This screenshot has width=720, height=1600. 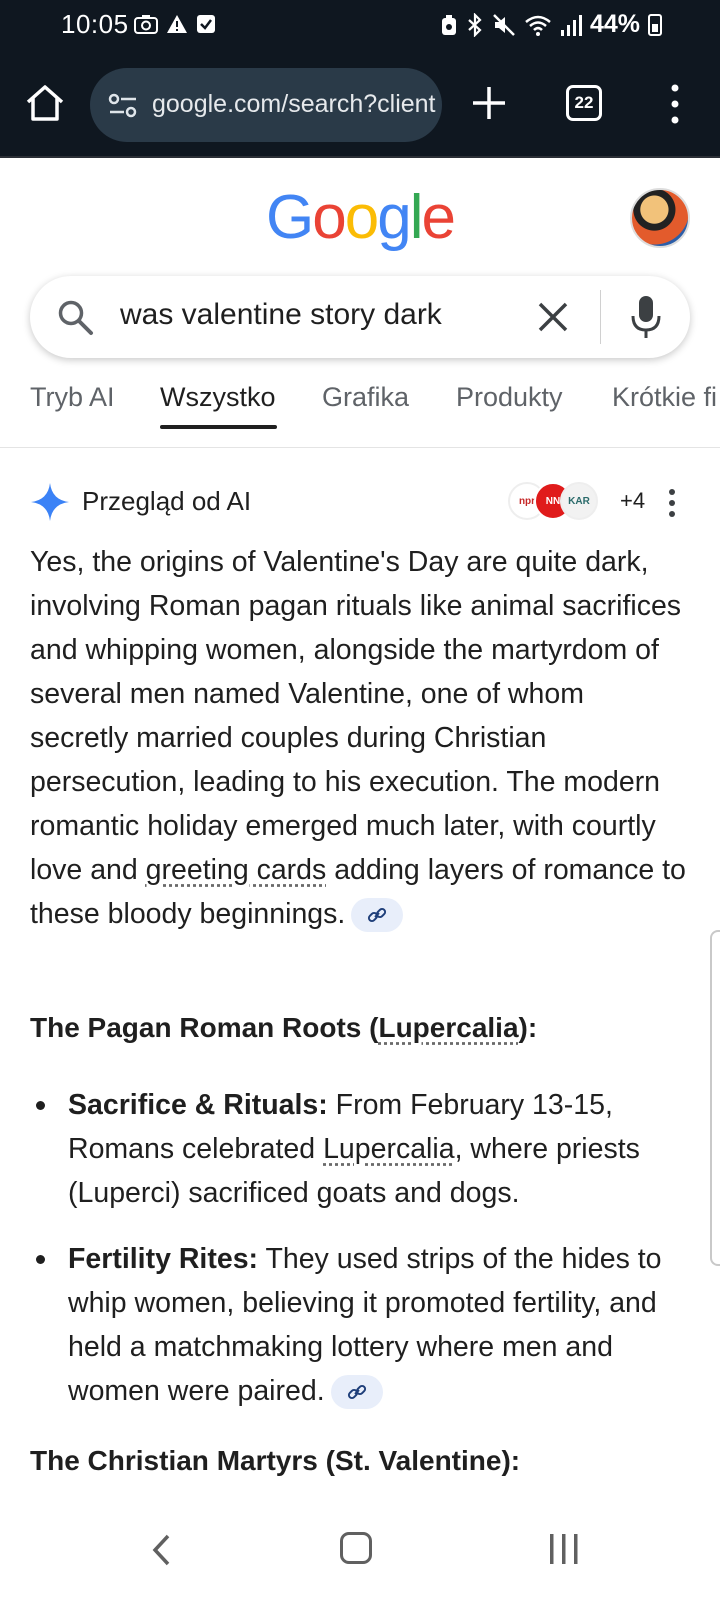 What do you see at coordinates (614, 24) in the screenshot?
I see `battery-percent: 44%` at bounding box center [614, 24].